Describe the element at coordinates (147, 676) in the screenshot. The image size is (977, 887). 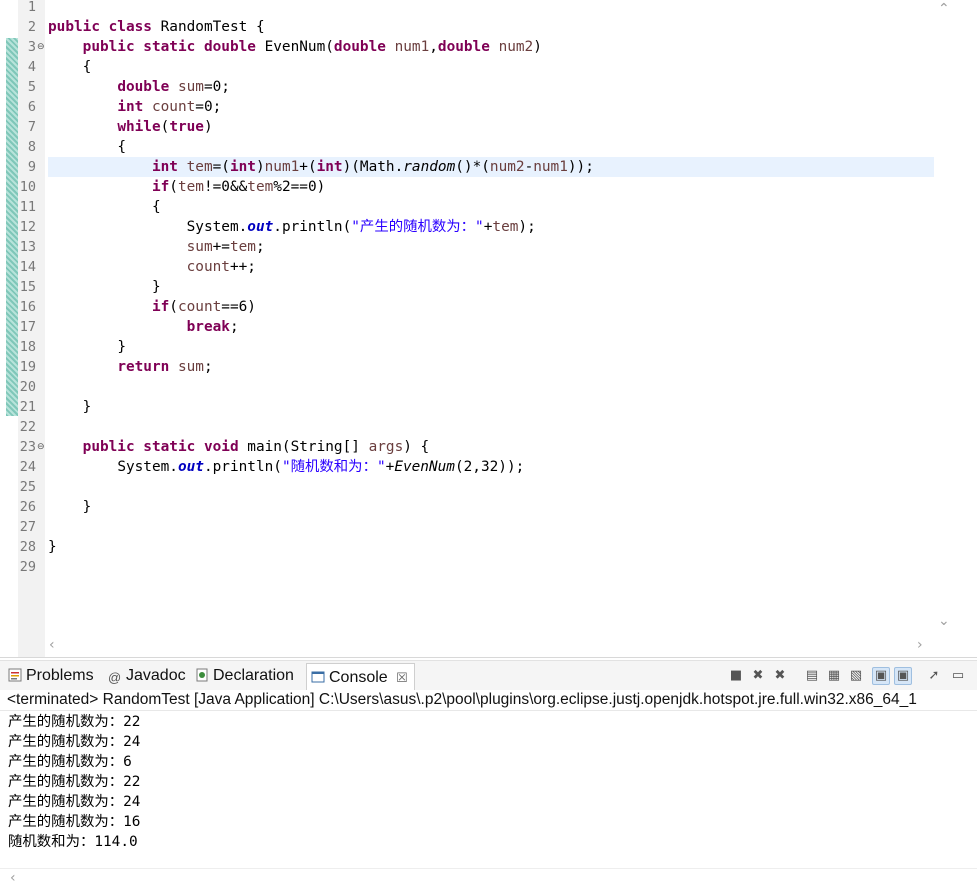
I see `tab-javadoc: @ Javadoc` at that location.